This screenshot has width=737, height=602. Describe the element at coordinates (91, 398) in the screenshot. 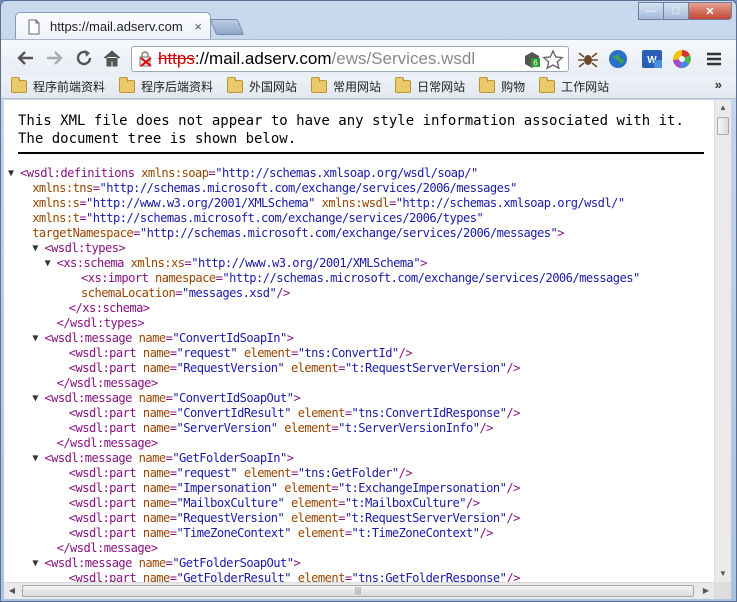

I see `xml-tag-text: <wsdl:message` at that location.